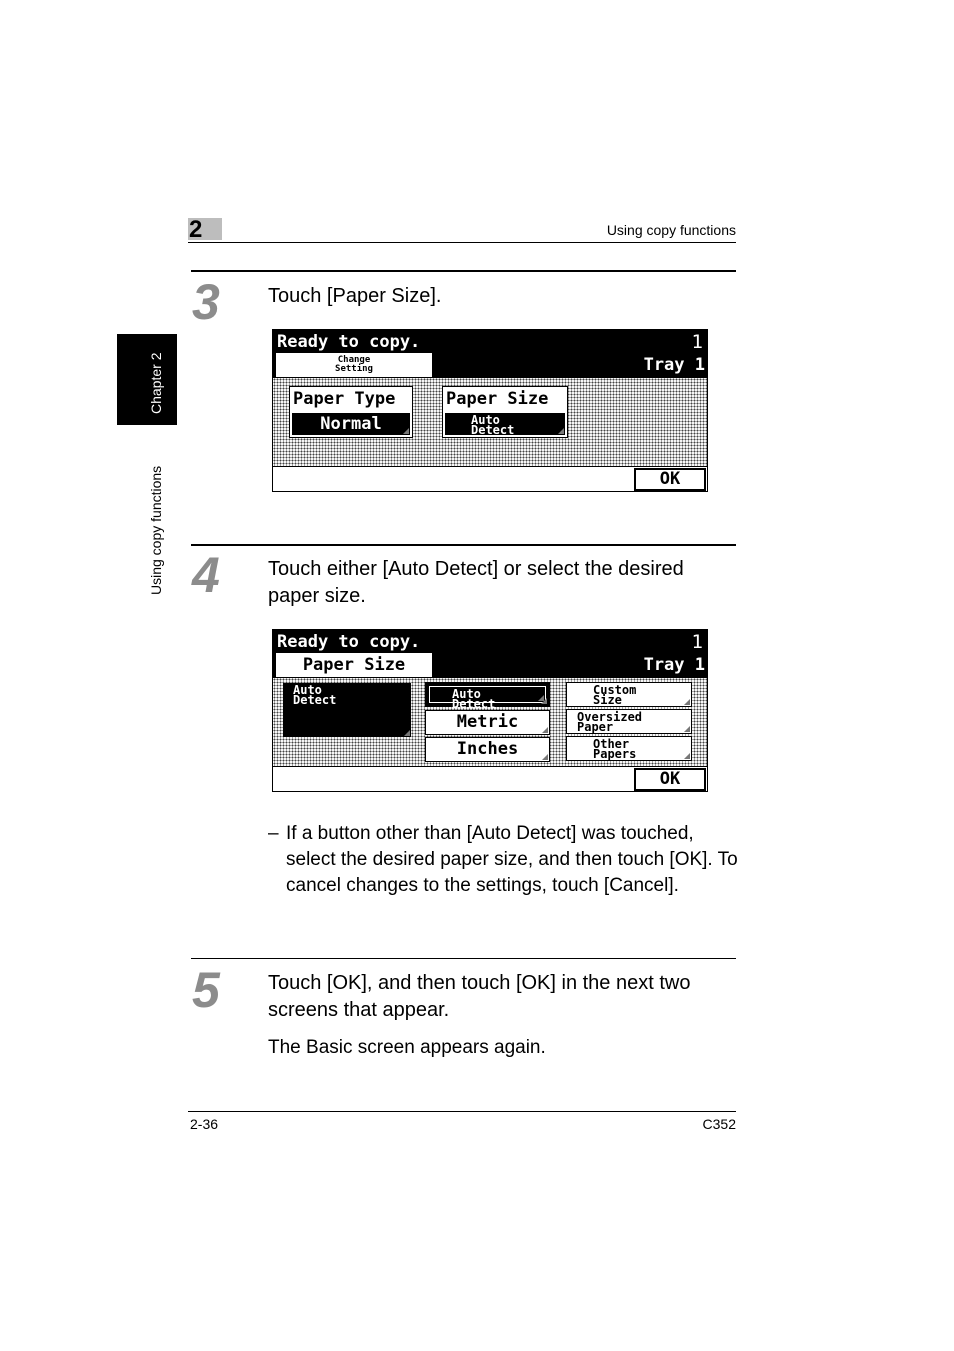 This screenshot has width=954, height=1351. What do you see at coordinates (463, 958) in the screenshot?
I see `step-5-rule` at bounding box center [463, 958].